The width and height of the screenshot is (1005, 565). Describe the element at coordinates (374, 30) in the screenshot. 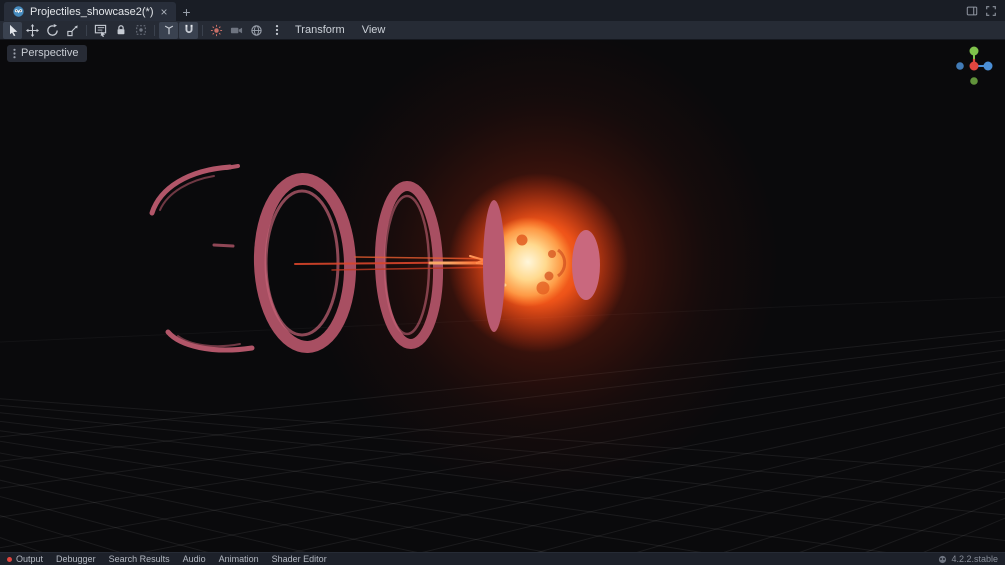

I see `view-menu-button: View` at that location.